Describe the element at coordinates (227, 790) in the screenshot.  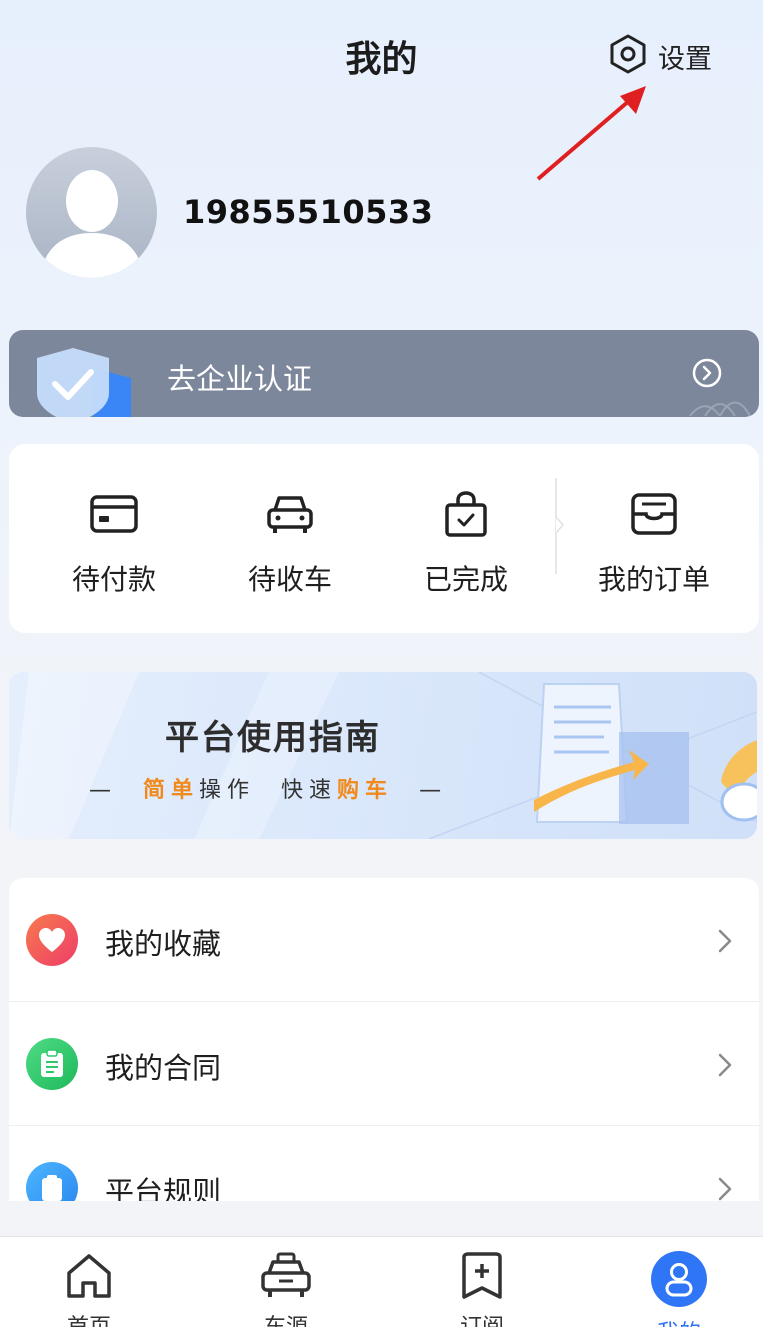
I see `guide-text-operate: 操作` at that location.